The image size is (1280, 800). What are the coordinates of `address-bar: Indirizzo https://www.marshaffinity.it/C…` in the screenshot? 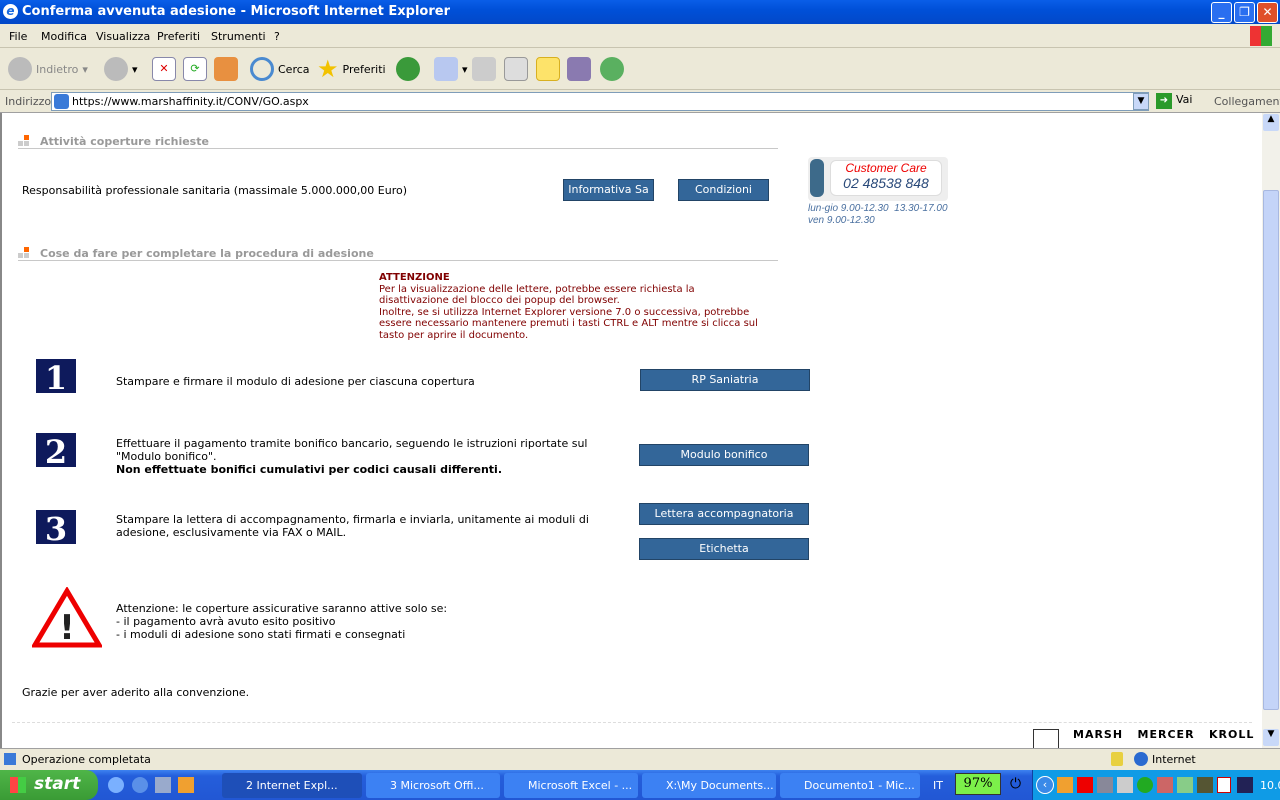 It's located at (640, 101).